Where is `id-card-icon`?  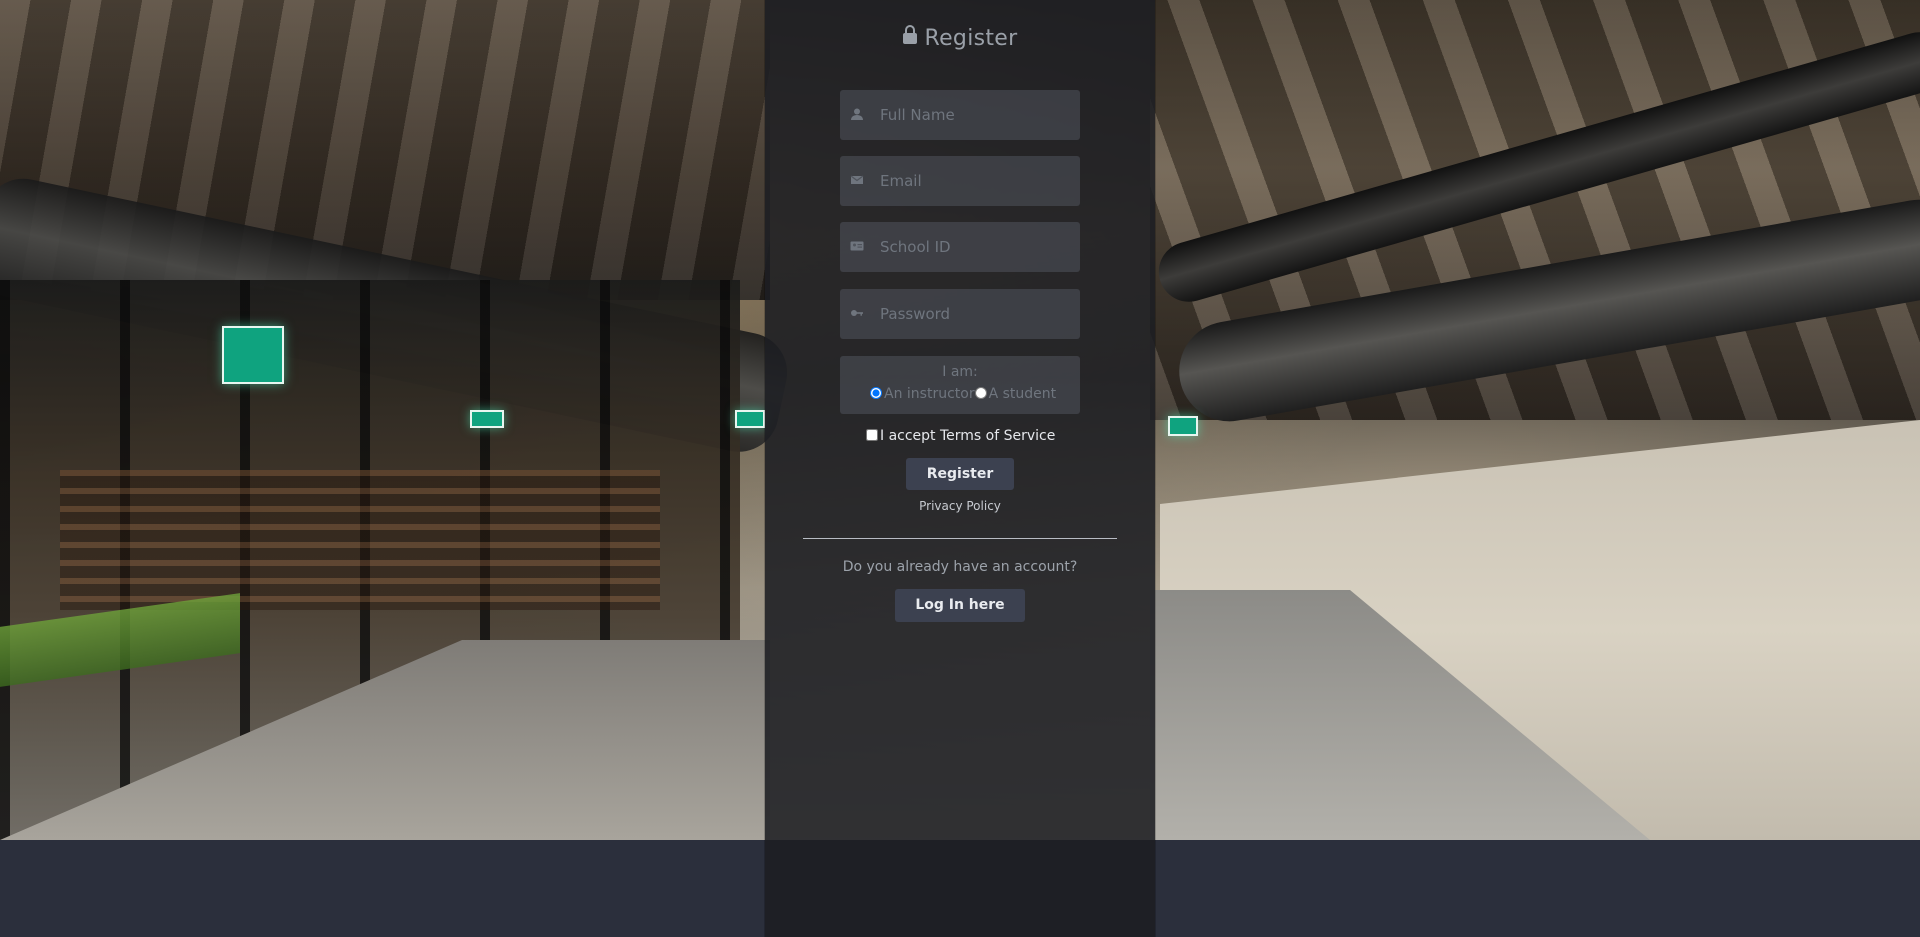
id-card-icon is located at coordinates (857, 246).